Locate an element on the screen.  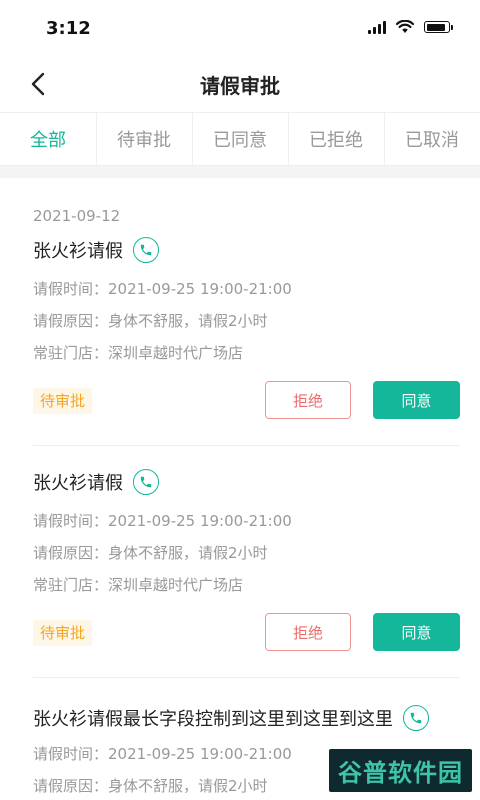
tab-pending: 待审批 is located at coordinates (144, 139).